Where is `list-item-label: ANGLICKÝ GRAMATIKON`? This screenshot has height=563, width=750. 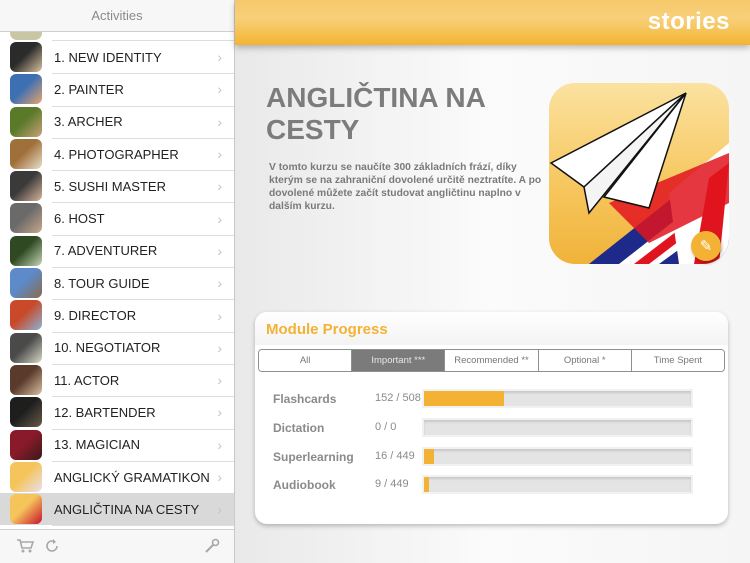 list-item-label: ANGLICKÝ GRAMATIKON is located at coordinates (132, 477).